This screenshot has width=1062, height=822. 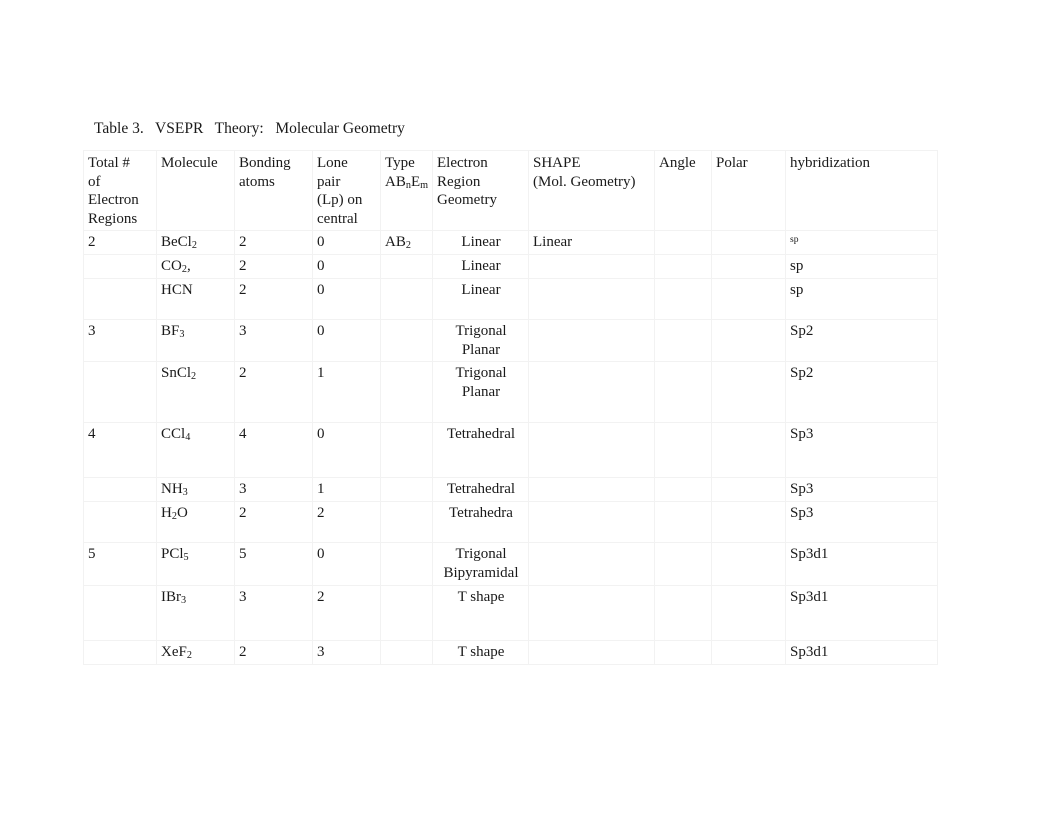 I want to click on header-line: Lone, so click(x=332, y=163).